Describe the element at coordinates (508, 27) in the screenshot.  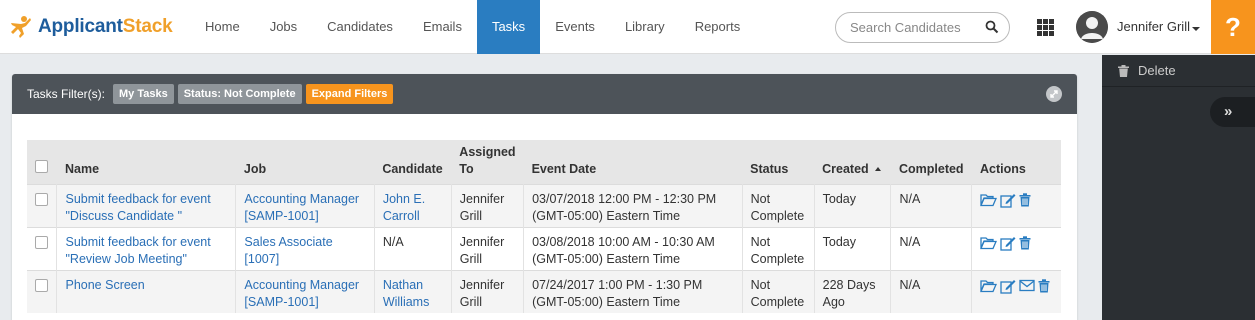
I see `nav-tasks: Tasks` at that location.